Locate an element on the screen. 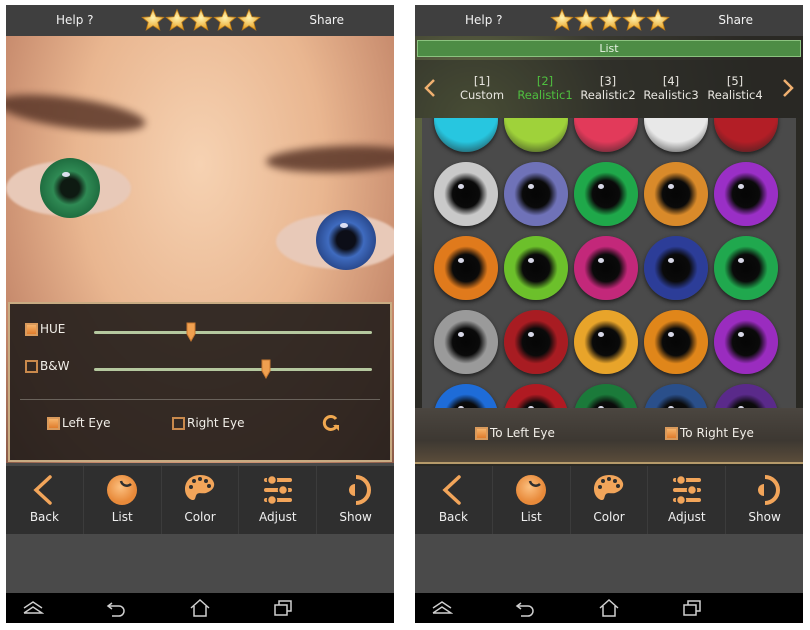 Image resolution: width=810 pixels, height=630 pixels. to-left-eye-checkbox is located at coordinates (481, 433).